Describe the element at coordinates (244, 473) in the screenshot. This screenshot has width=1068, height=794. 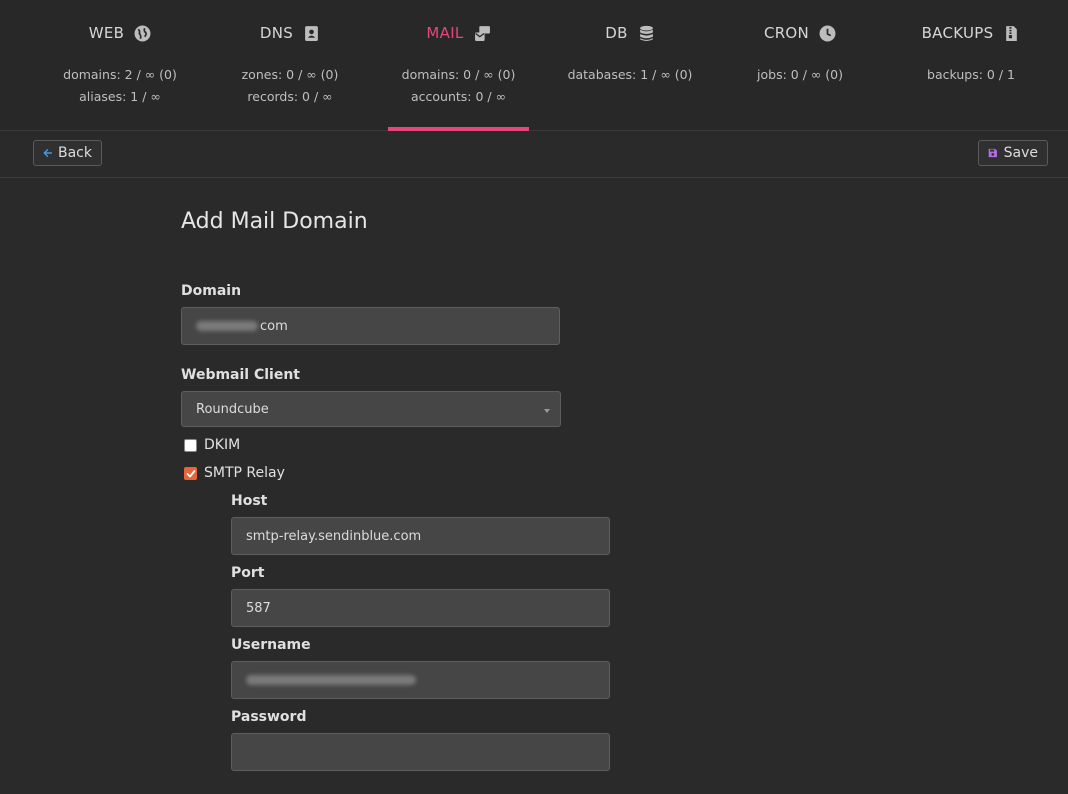
I see `smtp-relay-label: SMTP Relay` at that location.